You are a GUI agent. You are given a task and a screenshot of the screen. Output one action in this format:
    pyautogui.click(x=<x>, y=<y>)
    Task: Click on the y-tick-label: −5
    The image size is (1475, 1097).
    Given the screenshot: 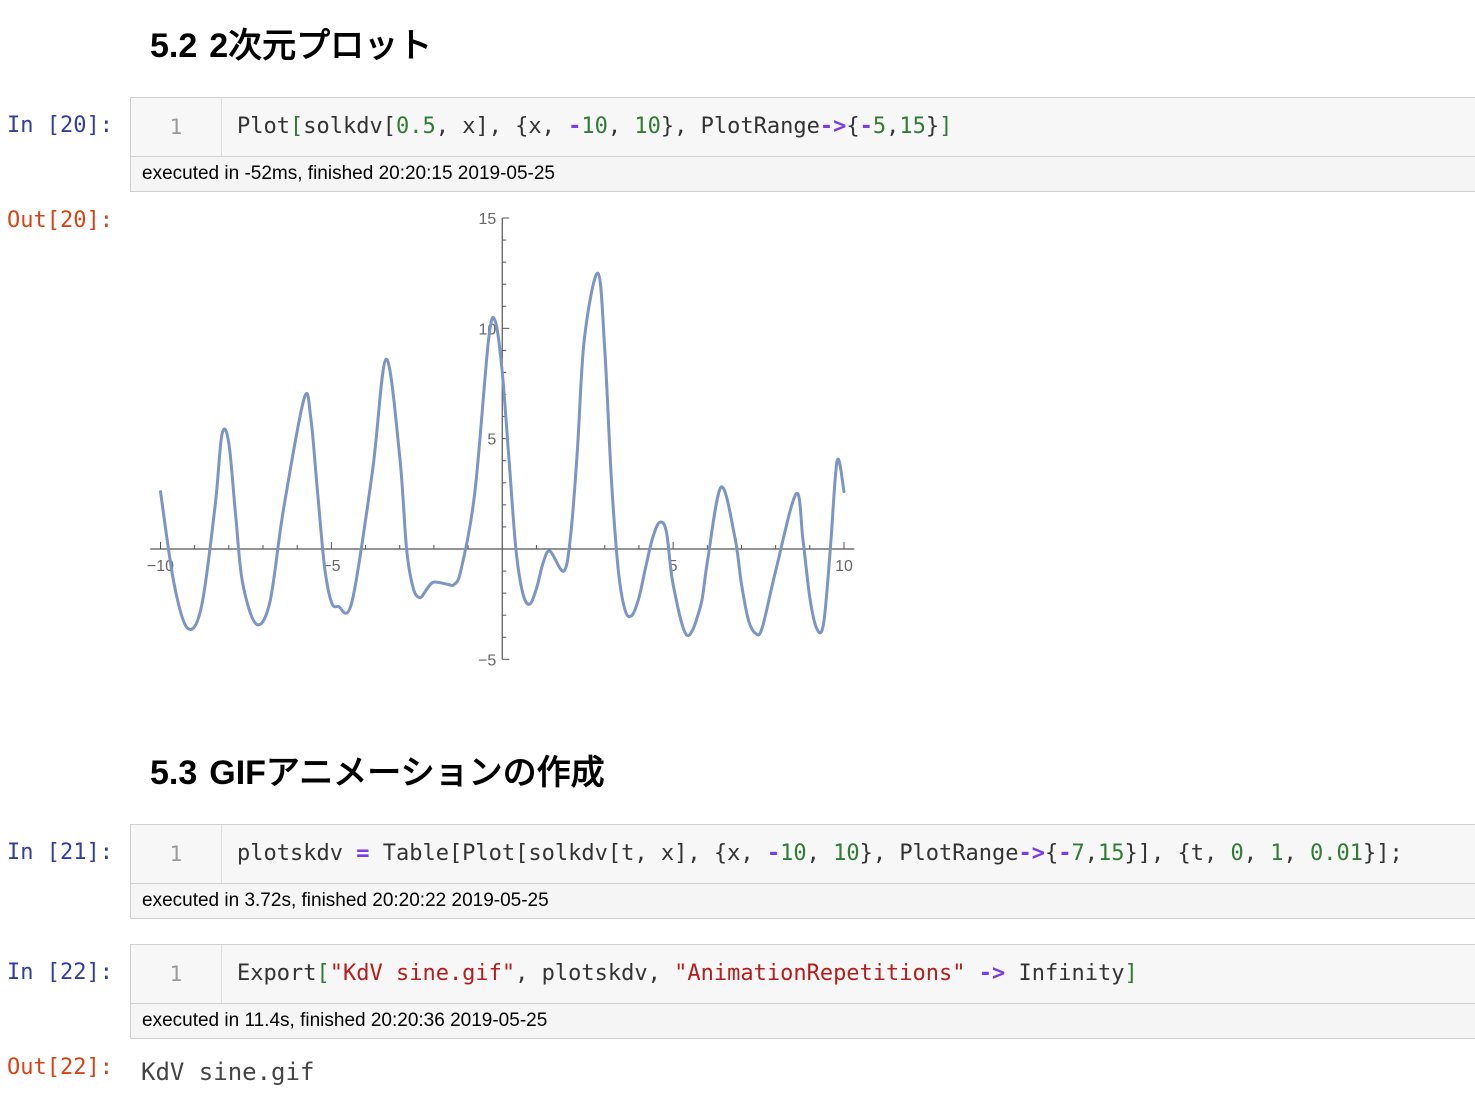 What is the action you would take?
    pyautogui.click(x=487, y=660)
    